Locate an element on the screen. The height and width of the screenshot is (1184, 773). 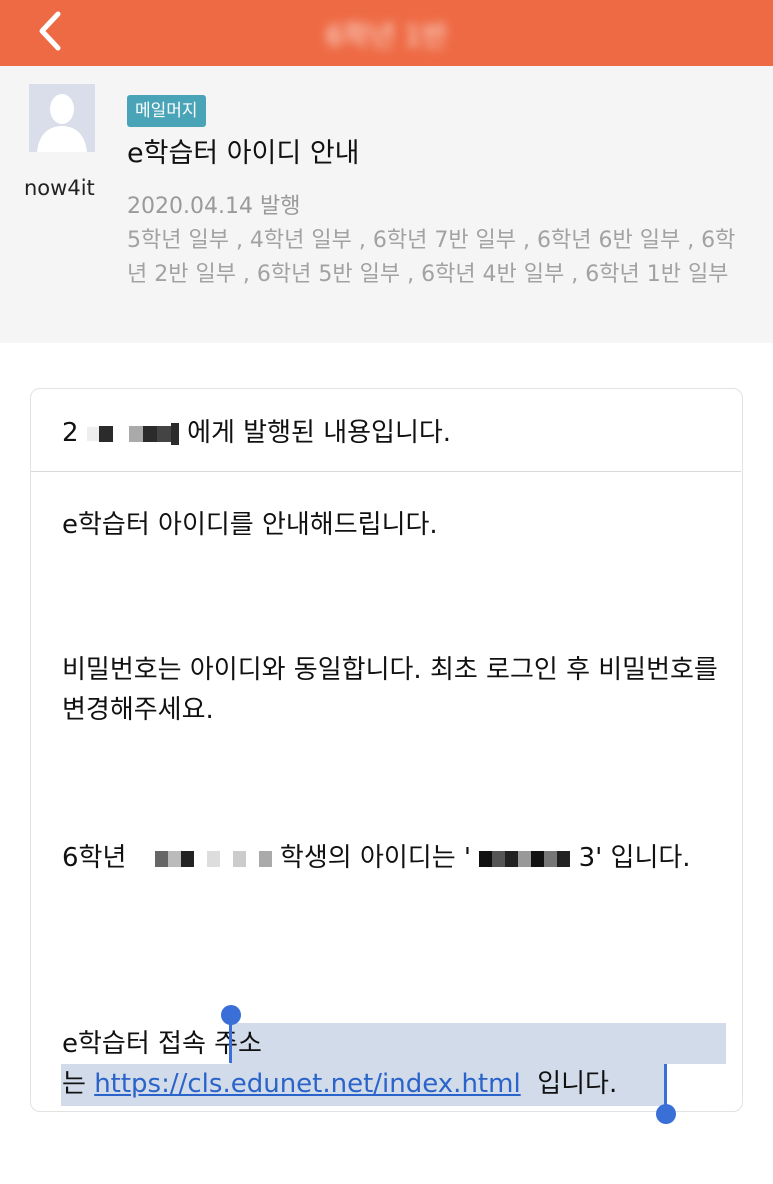
divider is located at coordinates (386, 471).